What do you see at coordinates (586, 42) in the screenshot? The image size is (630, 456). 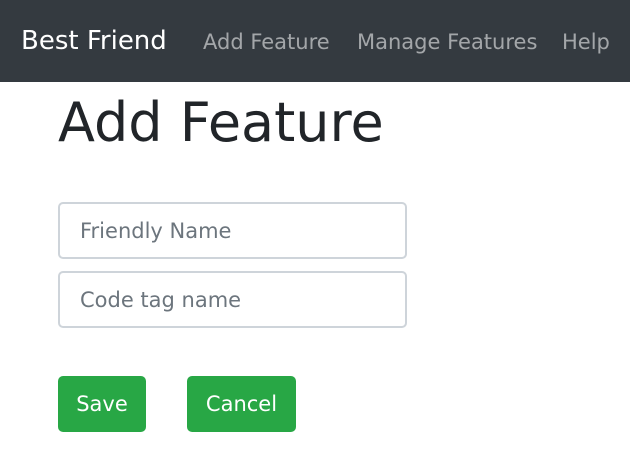 I see `nav-link-help: Help` at bounding box center [586, 42].